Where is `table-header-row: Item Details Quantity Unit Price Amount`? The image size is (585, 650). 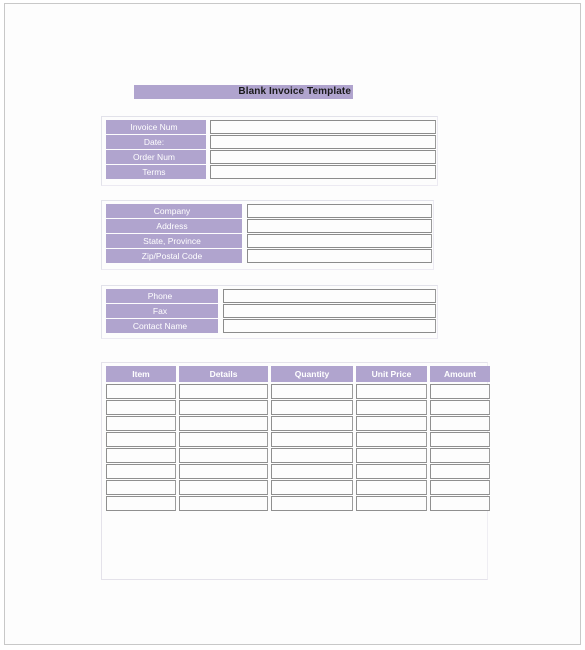
table-header-row: Item Details Quantity Unit Price Amount is located at coordinates (298, 374).